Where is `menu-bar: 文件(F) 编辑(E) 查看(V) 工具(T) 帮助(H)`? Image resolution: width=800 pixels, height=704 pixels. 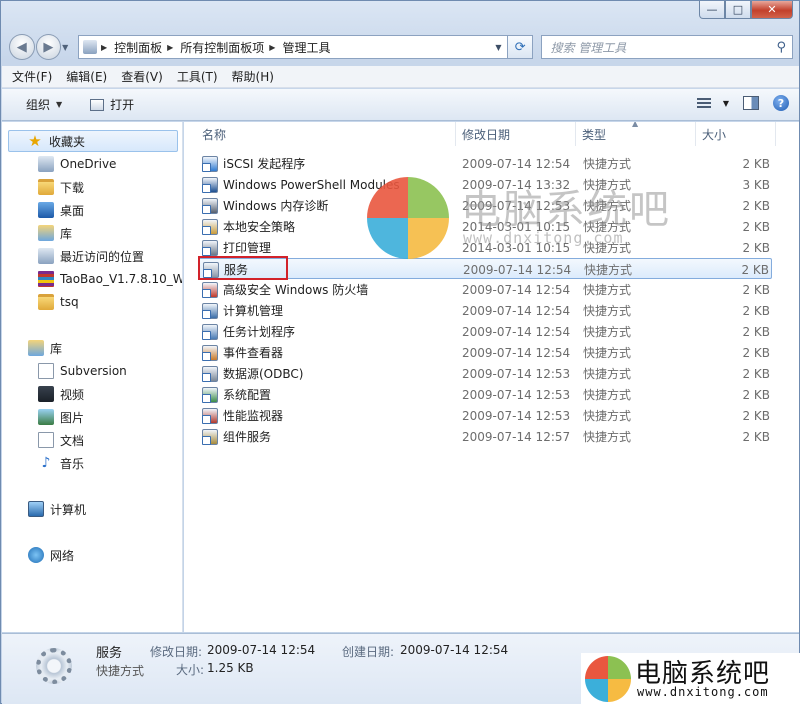
menu-bar: 文件(F) 编辑(E) 查看(V) 工具(T) 帮助(H) is located at coordinates (400, 77).